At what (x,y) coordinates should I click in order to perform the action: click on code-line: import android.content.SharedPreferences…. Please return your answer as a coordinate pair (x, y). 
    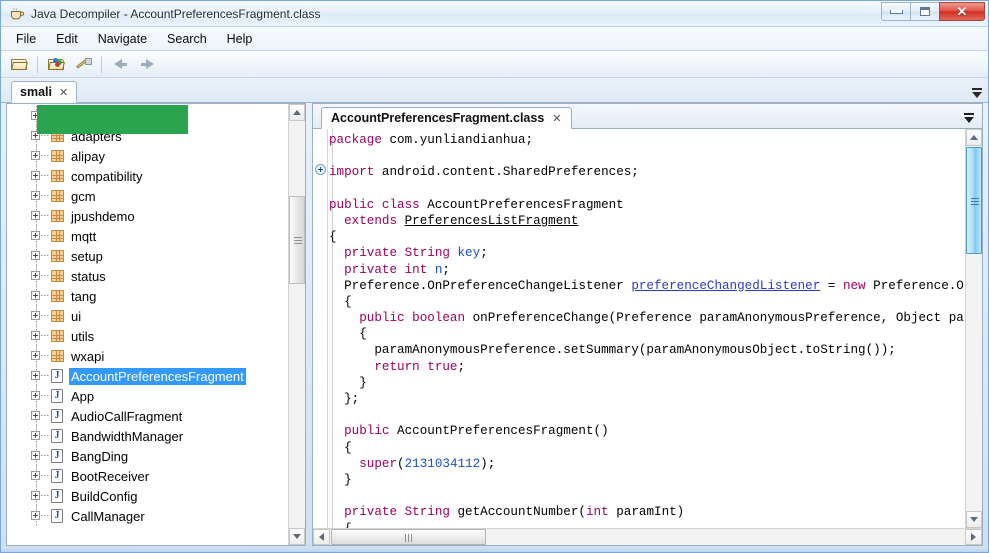
    Looking at the image, I should click on (647, 172).